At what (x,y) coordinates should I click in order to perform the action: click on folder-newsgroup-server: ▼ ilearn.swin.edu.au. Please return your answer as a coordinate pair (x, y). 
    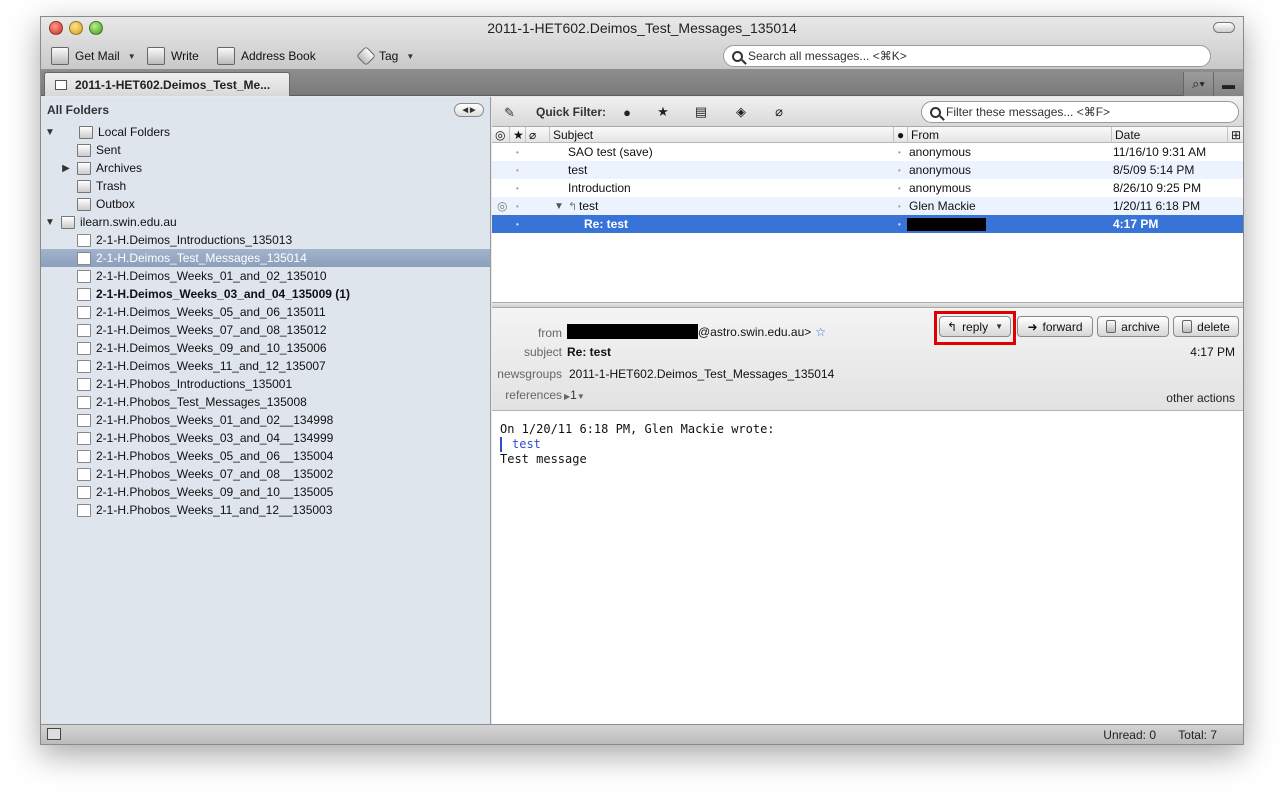
    Looking at the image, I should click on (265, 222).